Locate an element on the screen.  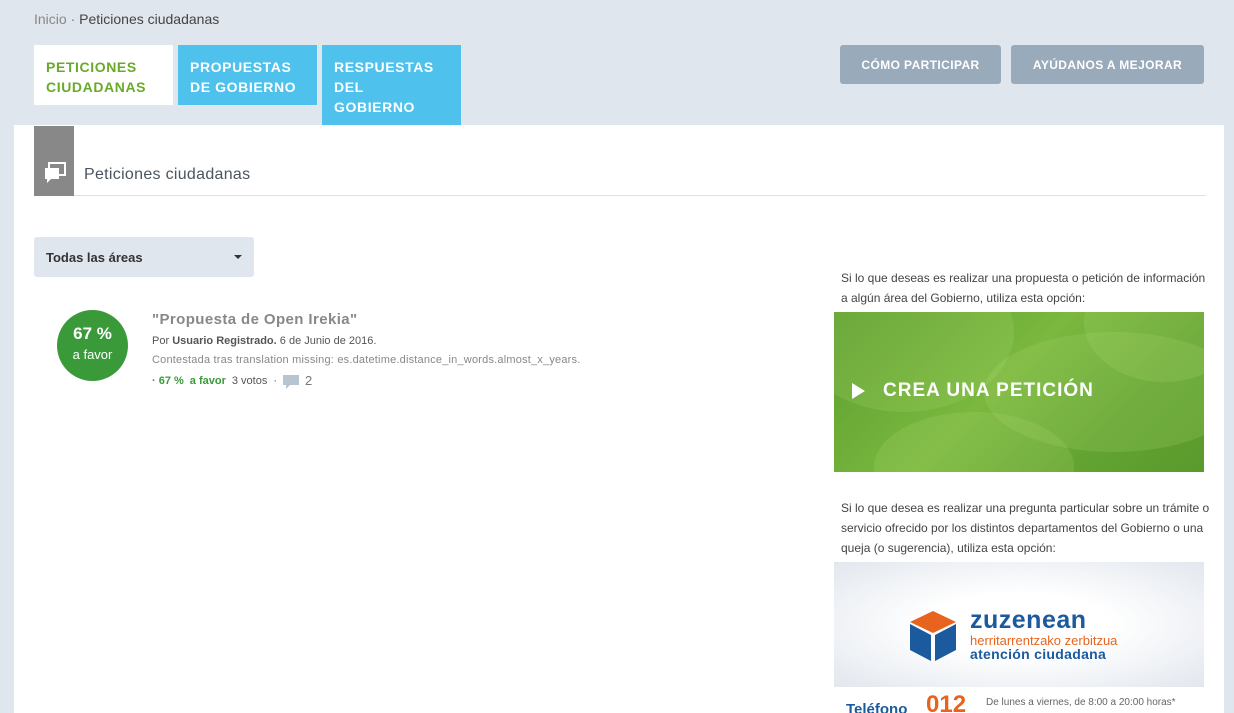
crea-peticion-banner: CREA UNA PETICIÓN is located at coordinates (1019, 392).